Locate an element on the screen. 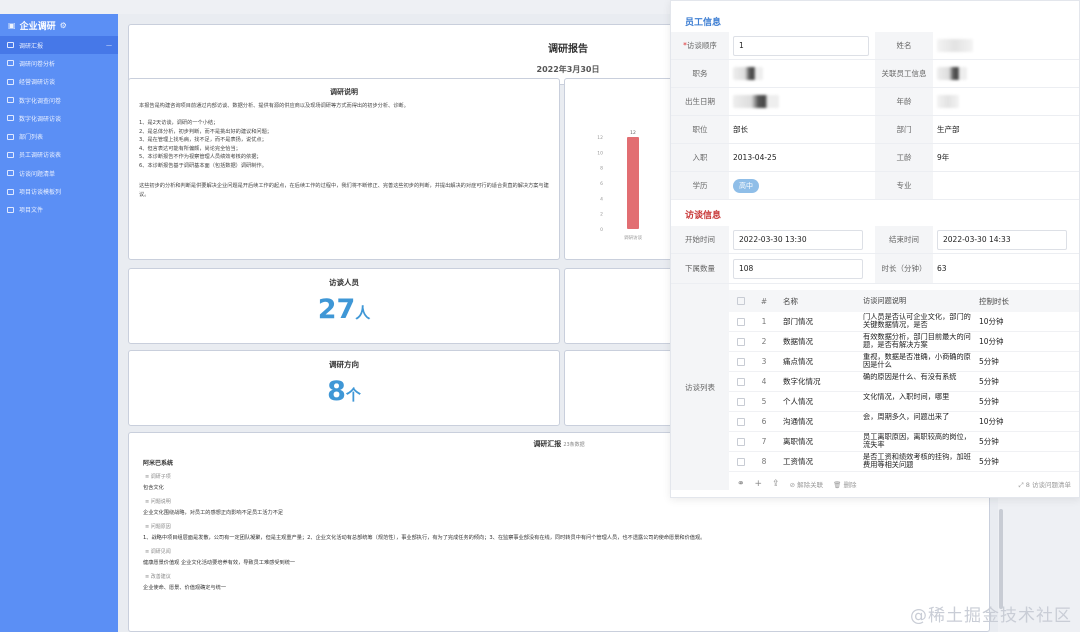 The width and height of the screenshot is (1080, 632). chart-icon is located at coordinates (10, 45).